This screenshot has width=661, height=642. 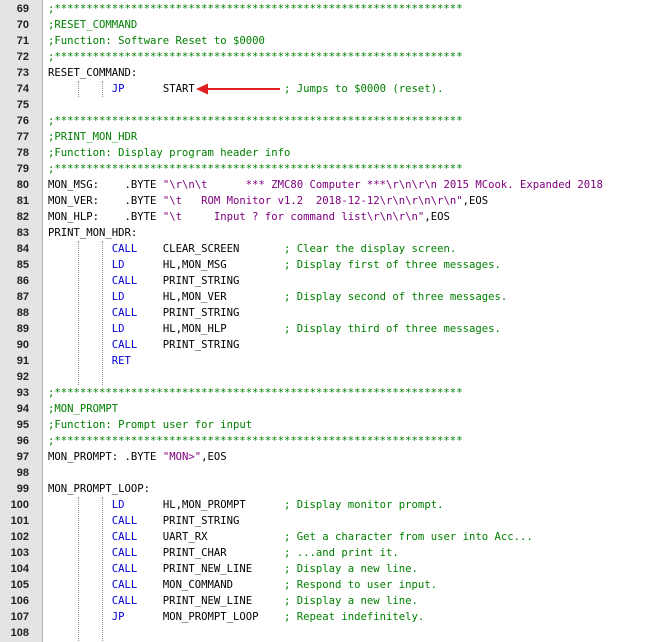 What do you see at coordinates (22, 41) in the screenshot?
I see `line-number: 71` at bounding box center [22, 41].